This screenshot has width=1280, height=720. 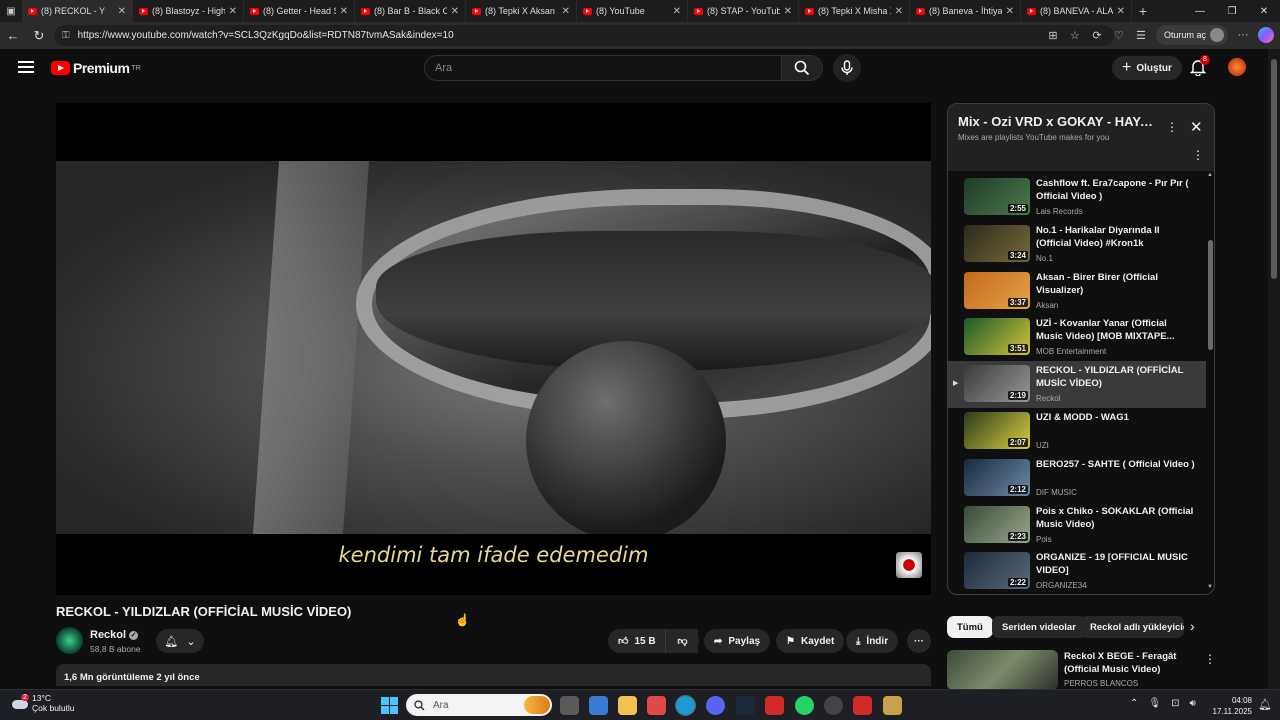 I want to click on snipping-tool-icon, so click(x=656, y=705).